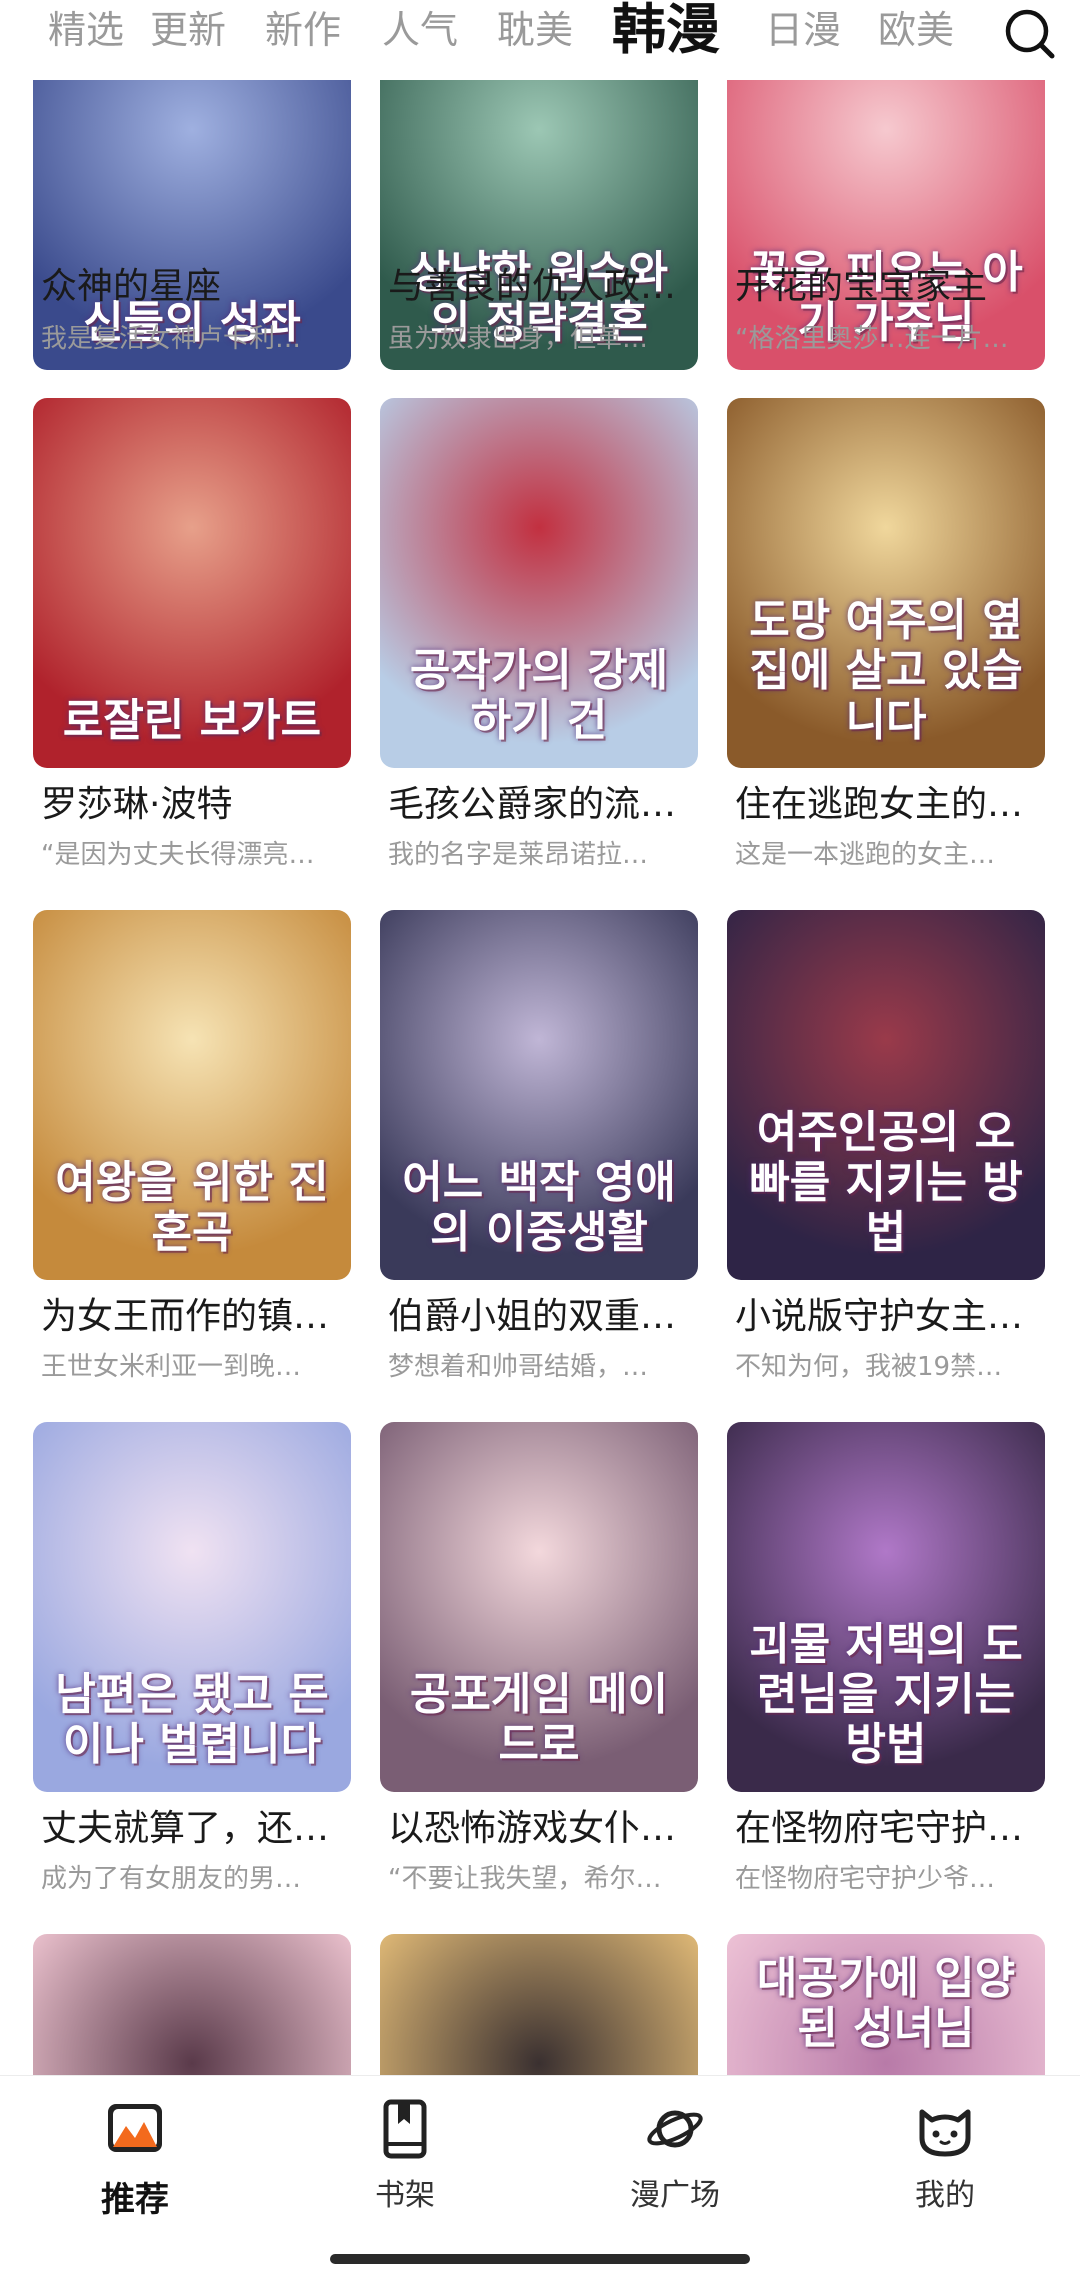 The height and width of the screenshot is (2281, 1080). Describe the element at coordinates (886, 1694) in the screenshot. I see `cover-title-art: 괴물 저택의 도련님을 지키는 방법` at that location.